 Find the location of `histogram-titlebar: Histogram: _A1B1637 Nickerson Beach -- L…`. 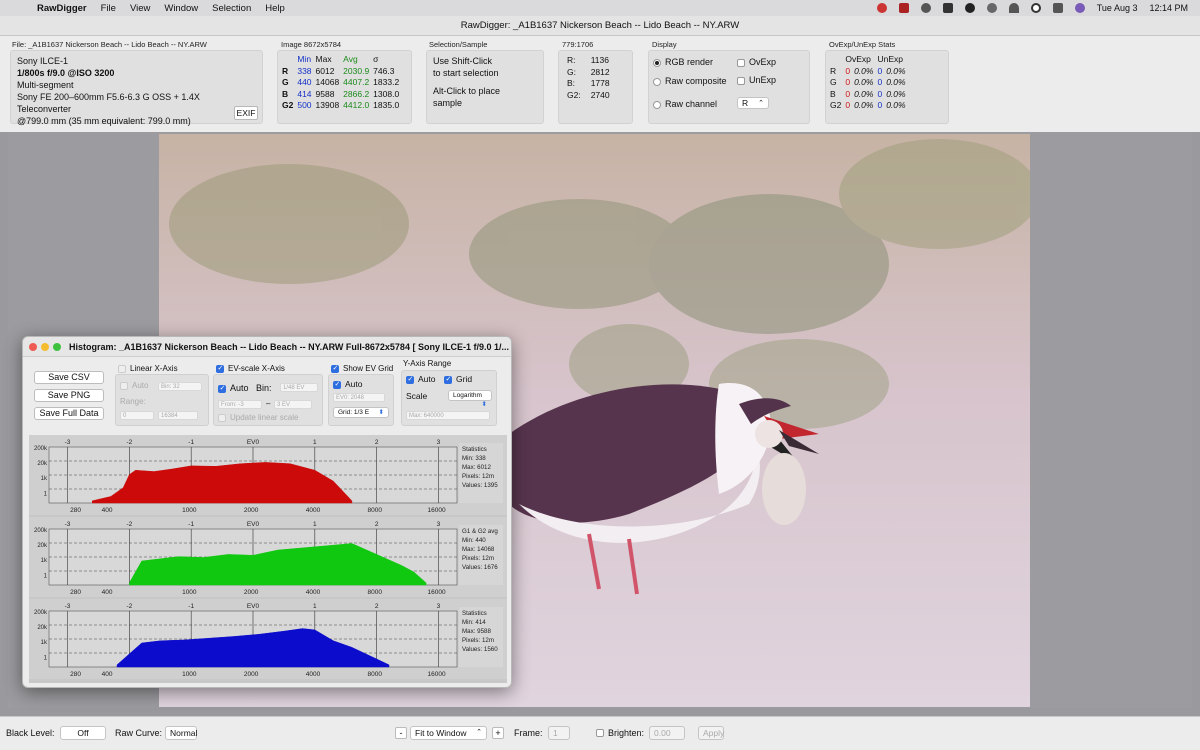

histogram-titlebar: Histogram: _A1B1637 Nickerson Beach -- L… is located at coordinates (267, 347).